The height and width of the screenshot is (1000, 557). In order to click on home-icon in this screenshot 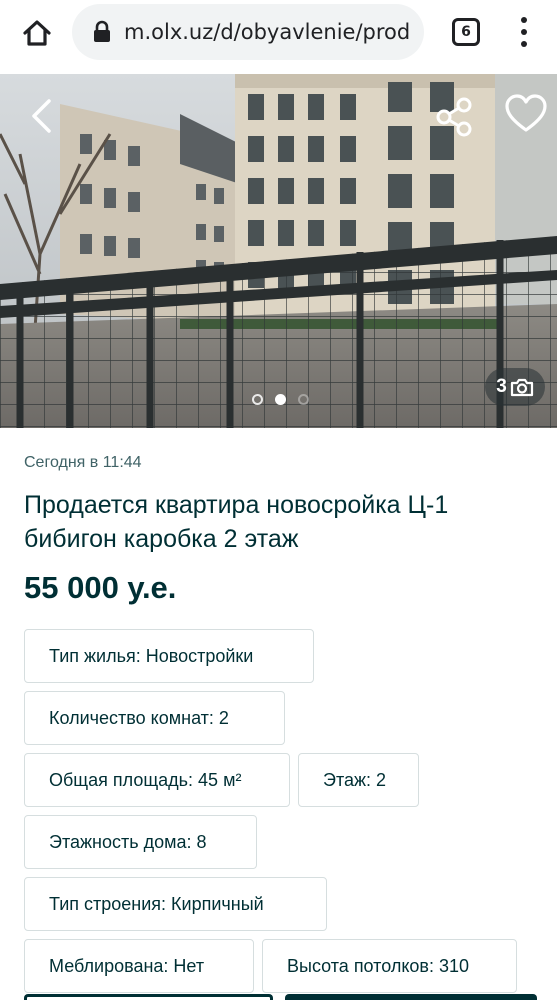, I will do `click(37, 33)`.